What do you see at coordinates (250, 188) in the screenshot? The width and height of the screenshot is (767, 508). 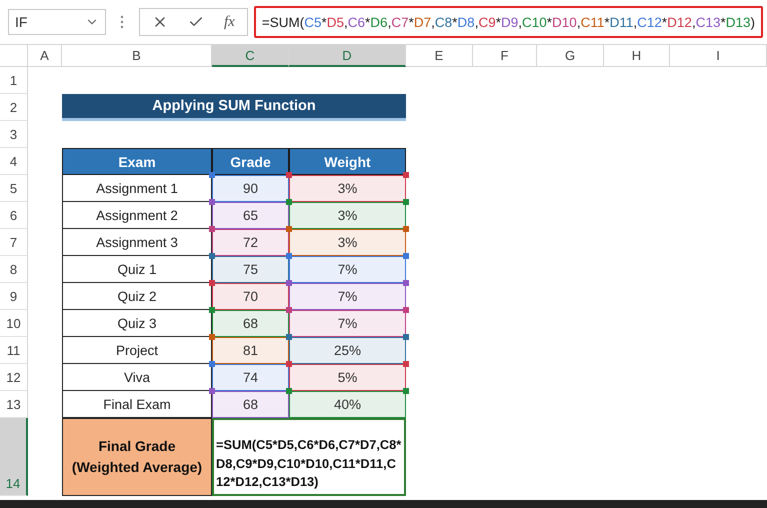 I see `grade-cell: 90` at bounding box center [250, 188].